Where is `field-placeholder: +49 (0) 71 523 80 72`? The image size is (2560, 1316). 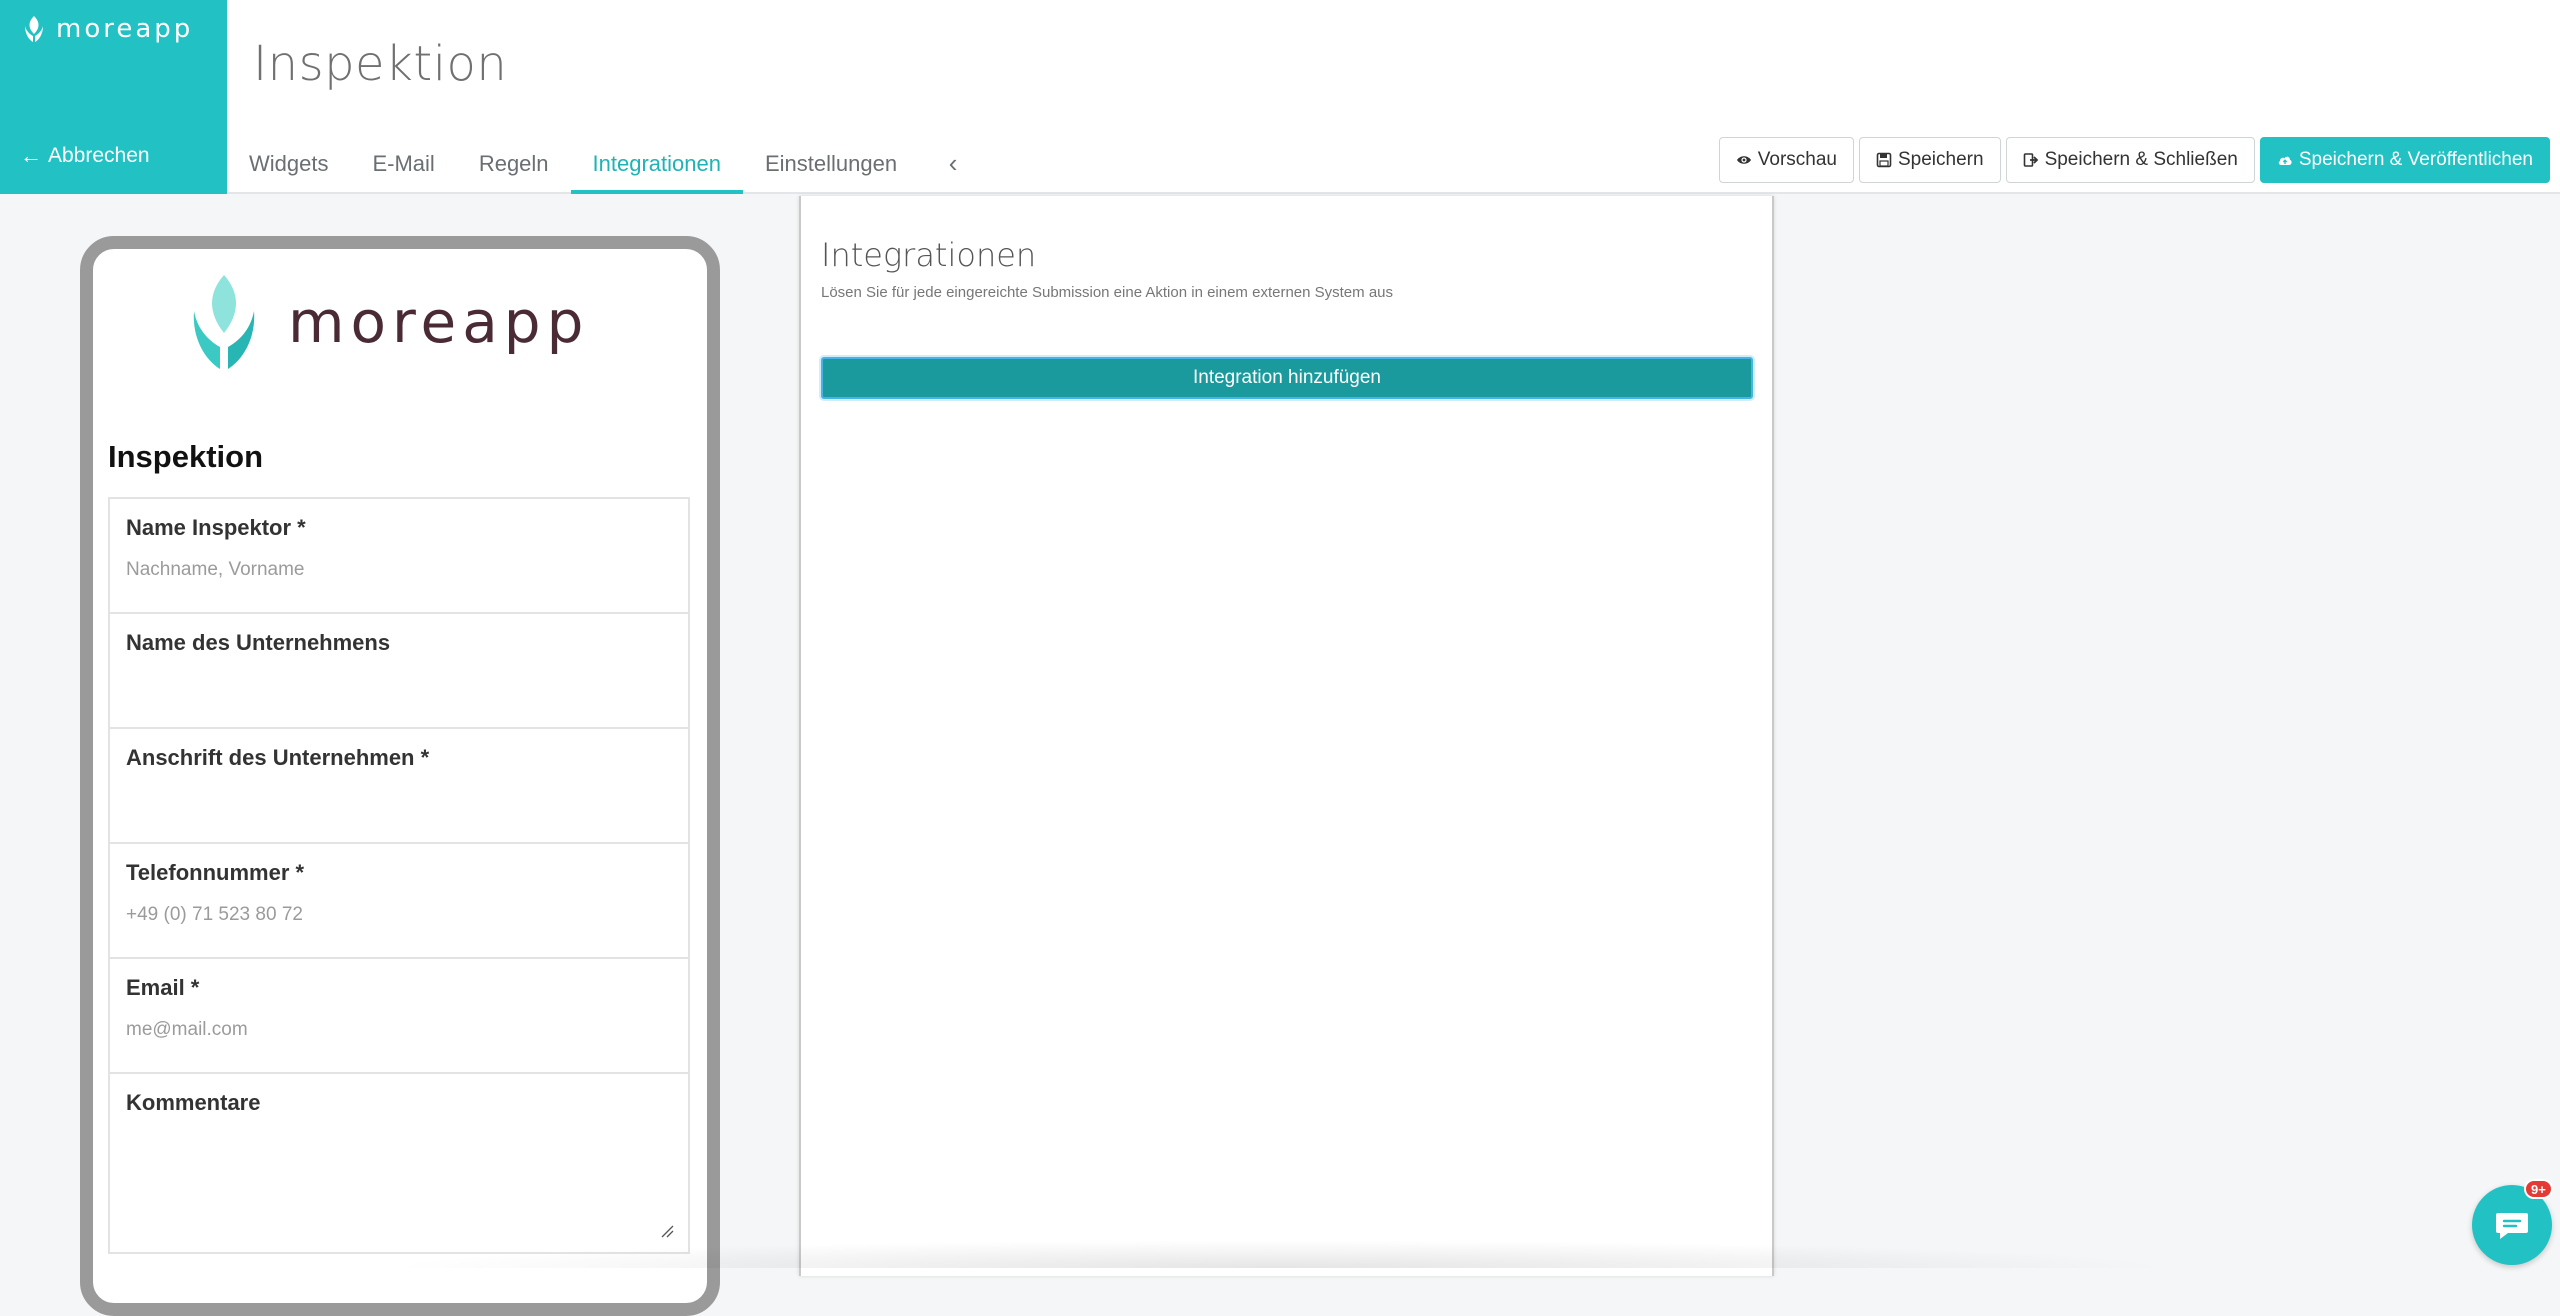 field-placeholder: +49 (0) 71 523 80 72 is located at coordinates (214, 914).